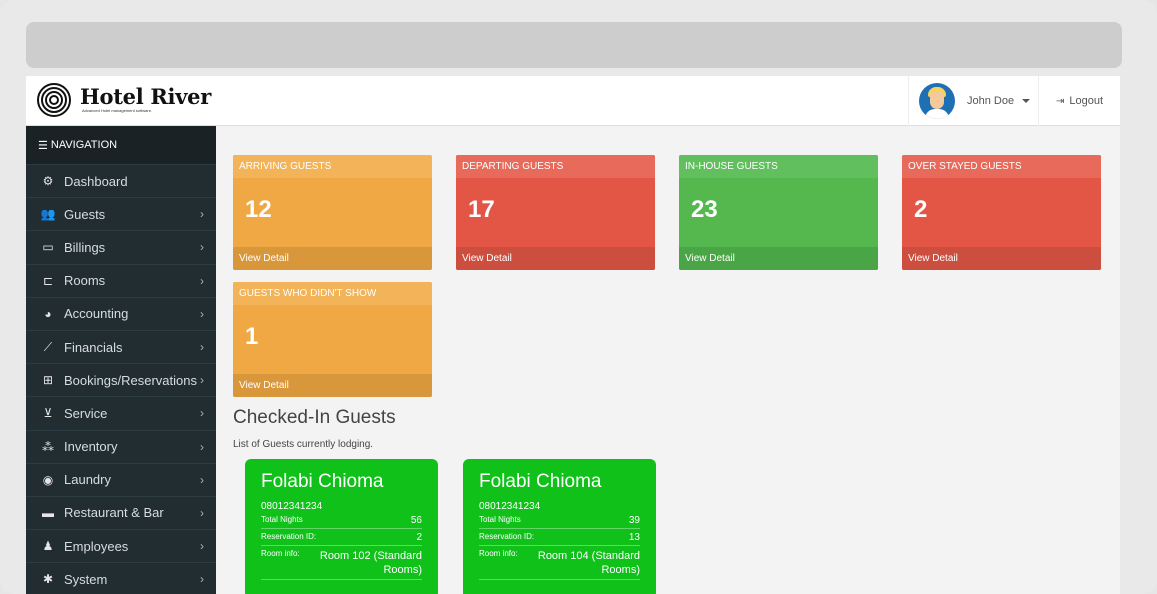 This screenshot has width=1157, height=594. I want to click on hierarchy-icon: ⁂, so click(48, 446).